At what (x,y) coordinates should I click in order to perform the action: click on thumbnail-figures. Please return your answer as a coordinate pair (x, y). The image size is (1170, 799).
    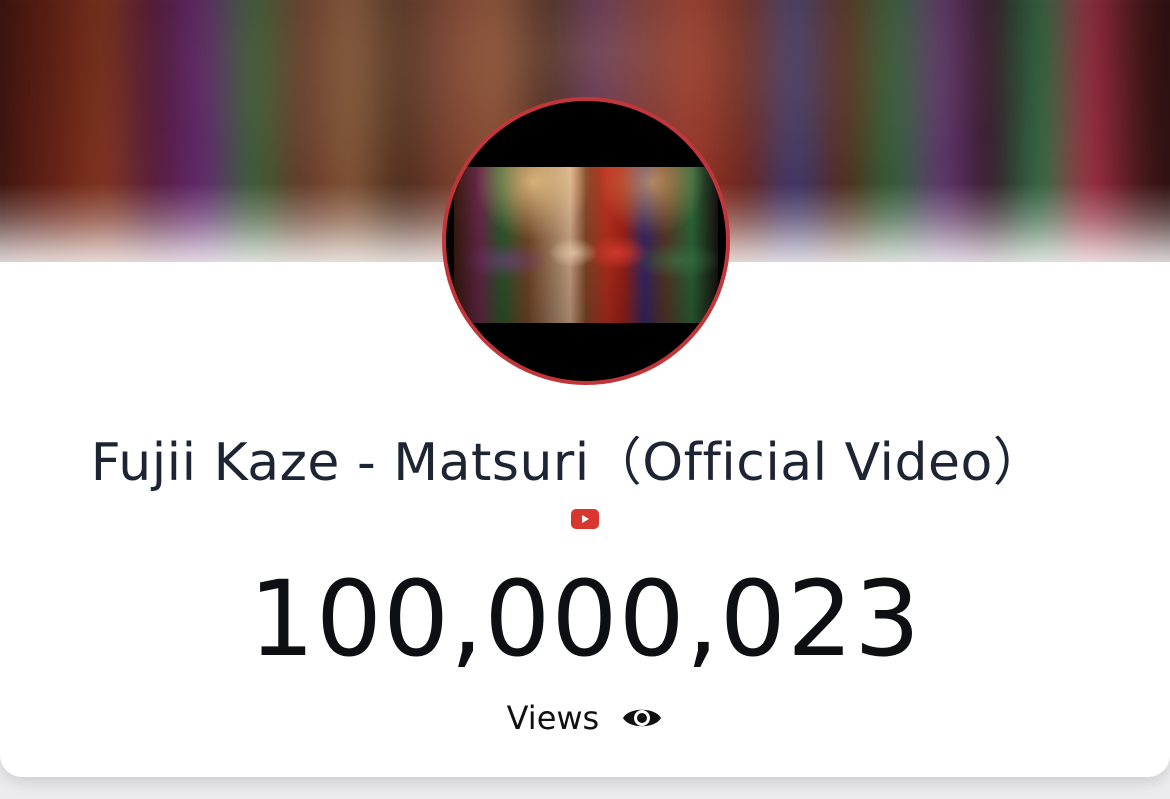
    Looking at the image, I should click on (586, 245).